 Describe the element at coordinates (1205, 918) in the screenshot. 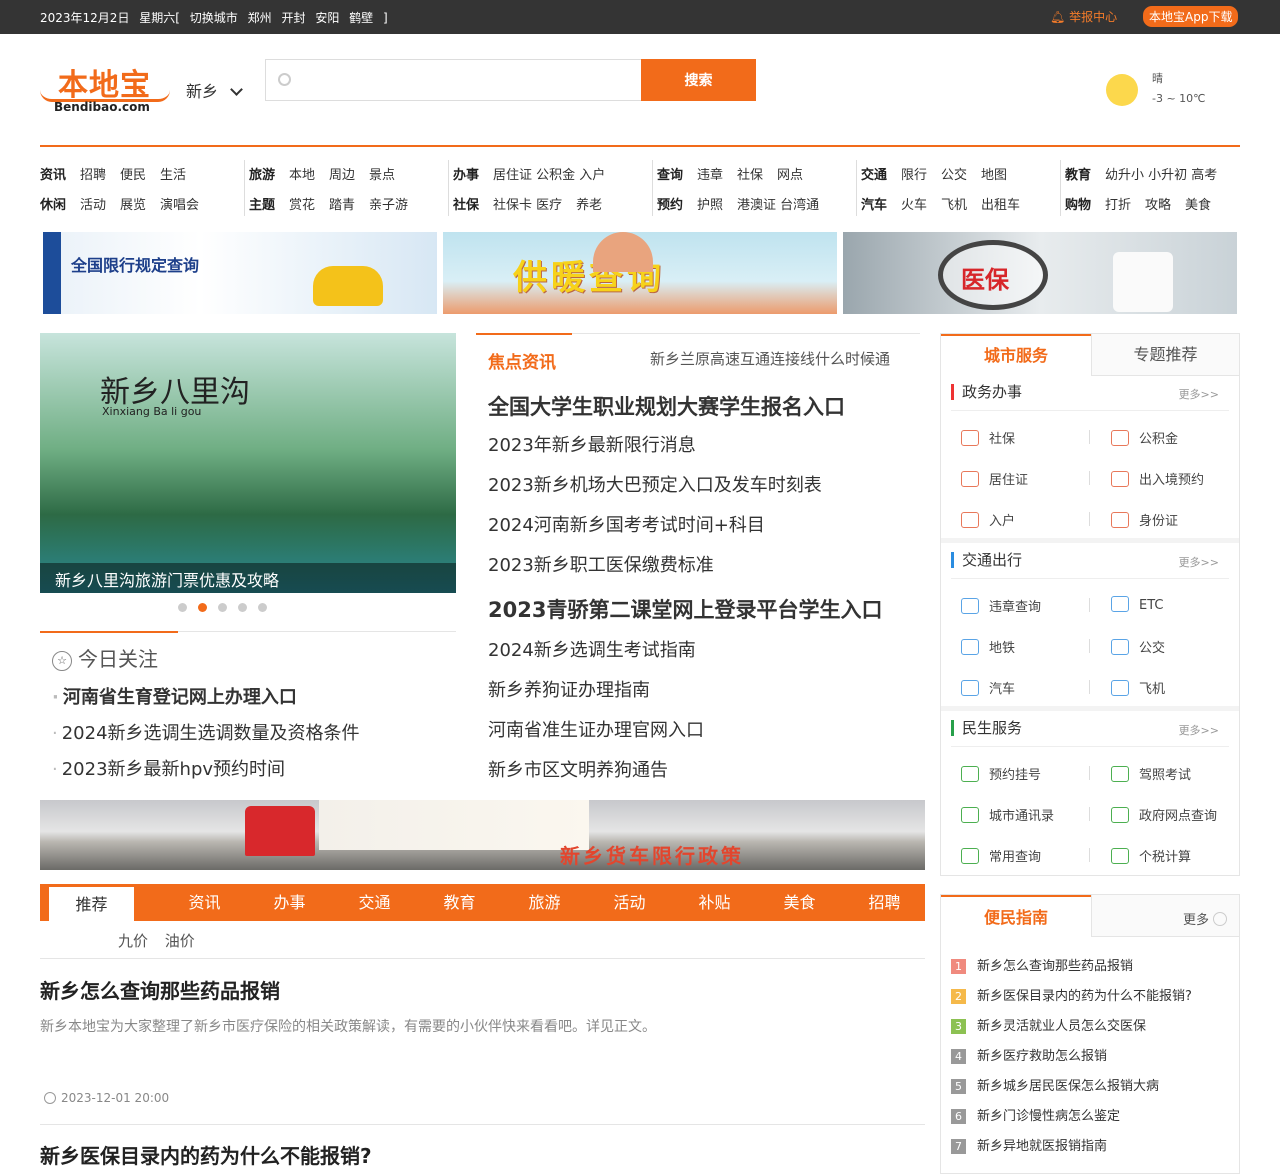

I see `guide-more-link: 更多` at that location.